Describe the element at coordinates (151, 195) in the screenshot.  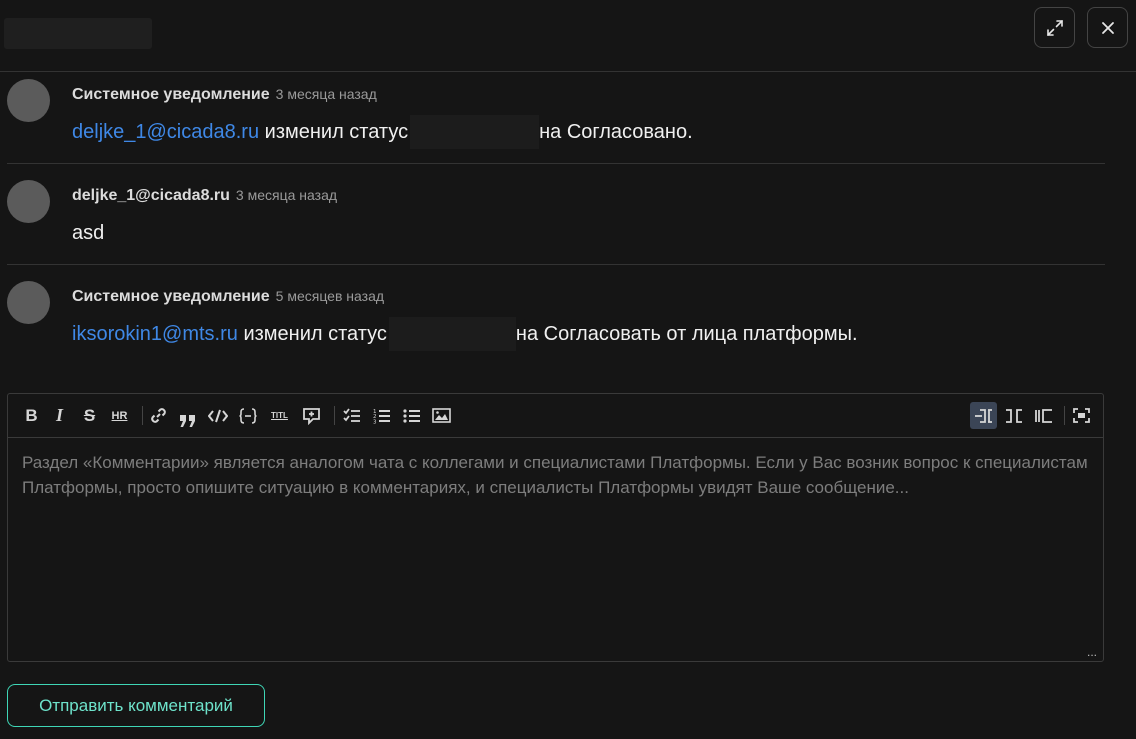
I see `comment-author: deljke_1@cicada8.ru` at that location.